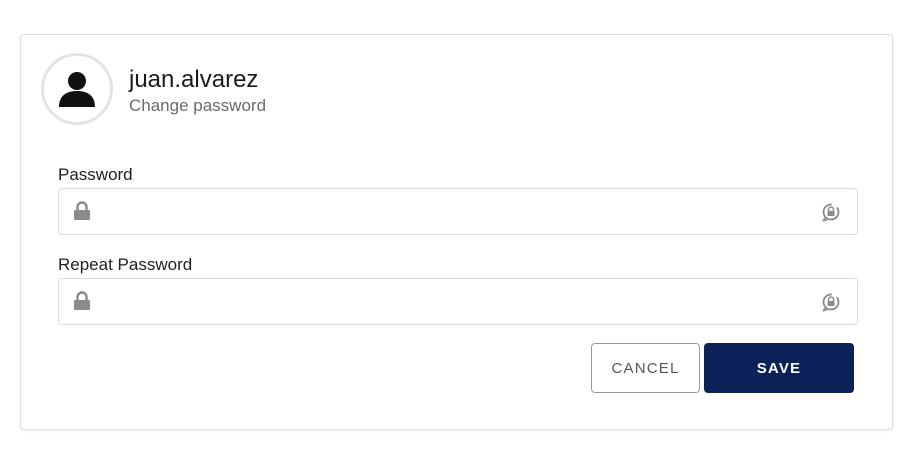 The image size is (922, 460). I want to click on password-field-container, so click(458, 211).